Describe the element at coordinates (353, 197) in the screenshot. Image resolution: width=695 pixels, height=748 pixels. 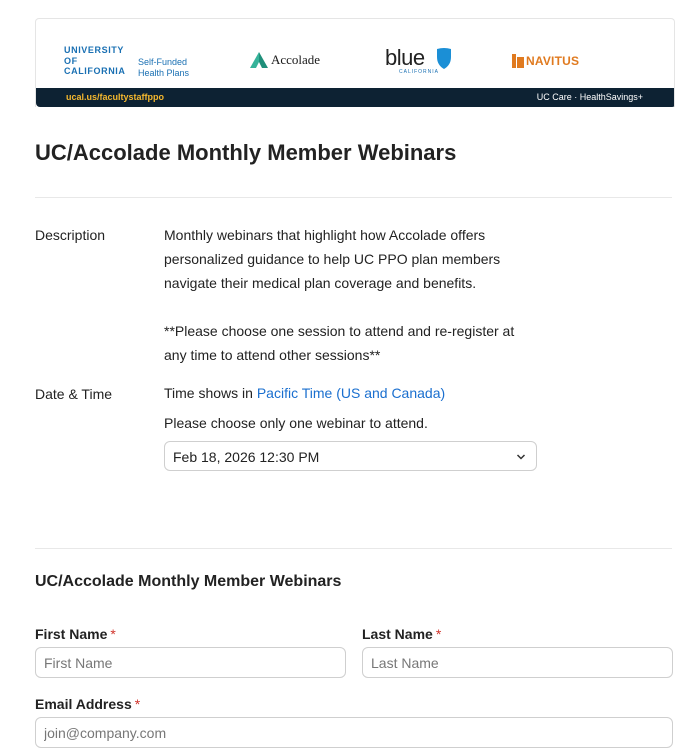
I see `title-divider` at that location.